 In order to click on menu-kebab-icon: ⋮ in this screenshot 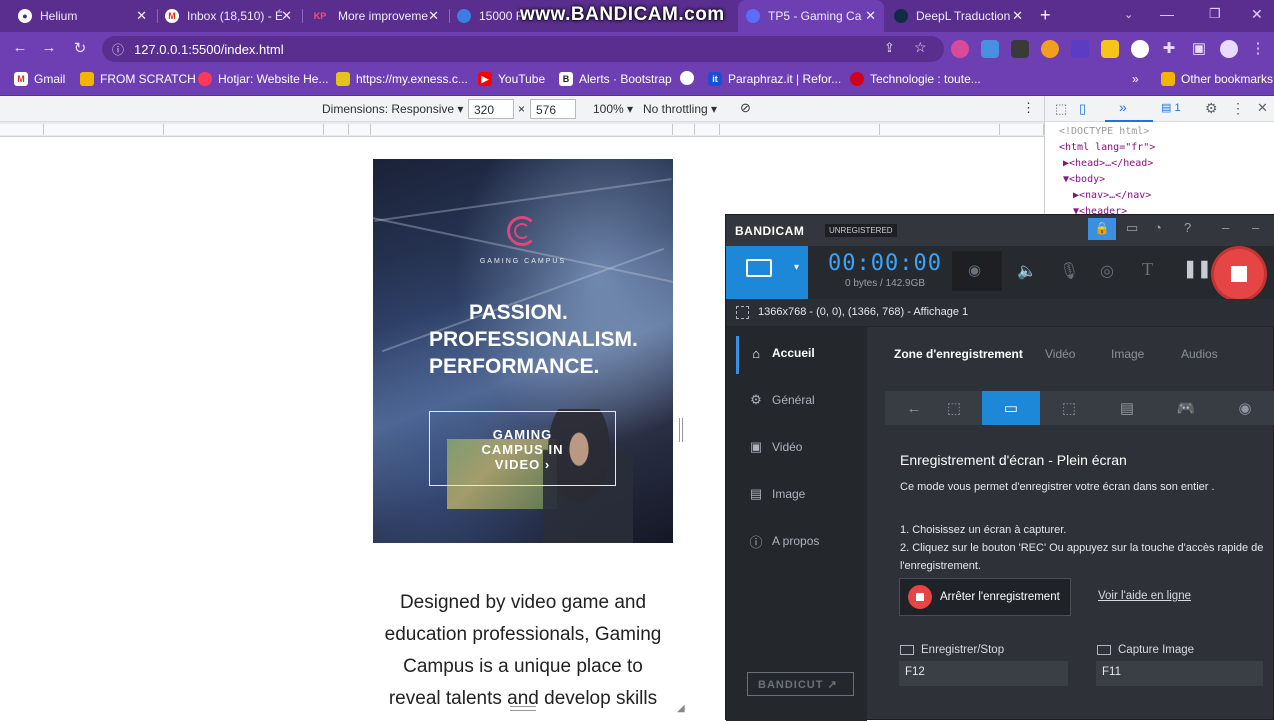, I will do `click(1258, 48)`.